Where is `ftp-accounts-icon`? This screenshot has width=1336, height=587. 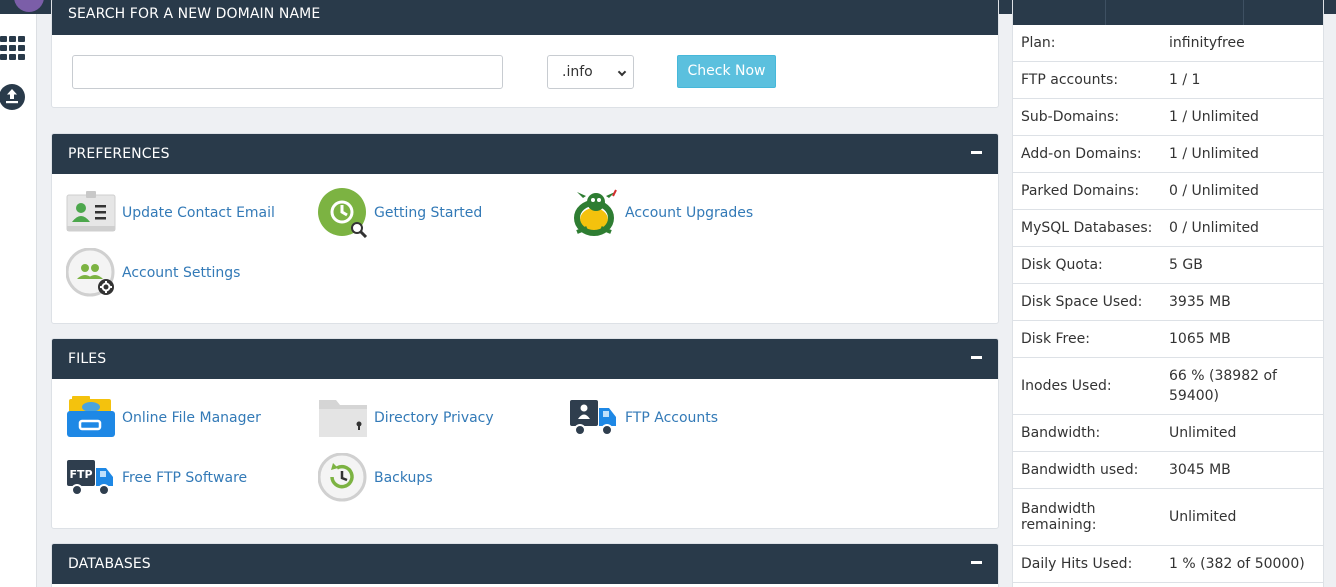 ftp-accounts-icon is located at coordinates (593, 418).